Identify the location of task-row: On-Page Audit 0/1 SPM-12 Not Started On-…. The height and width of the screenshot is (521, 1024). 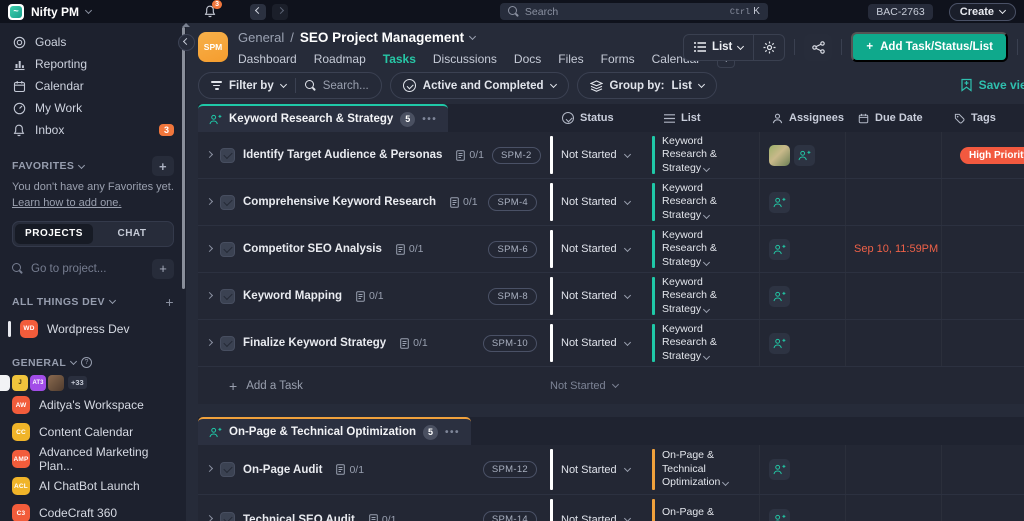
(611, 470).